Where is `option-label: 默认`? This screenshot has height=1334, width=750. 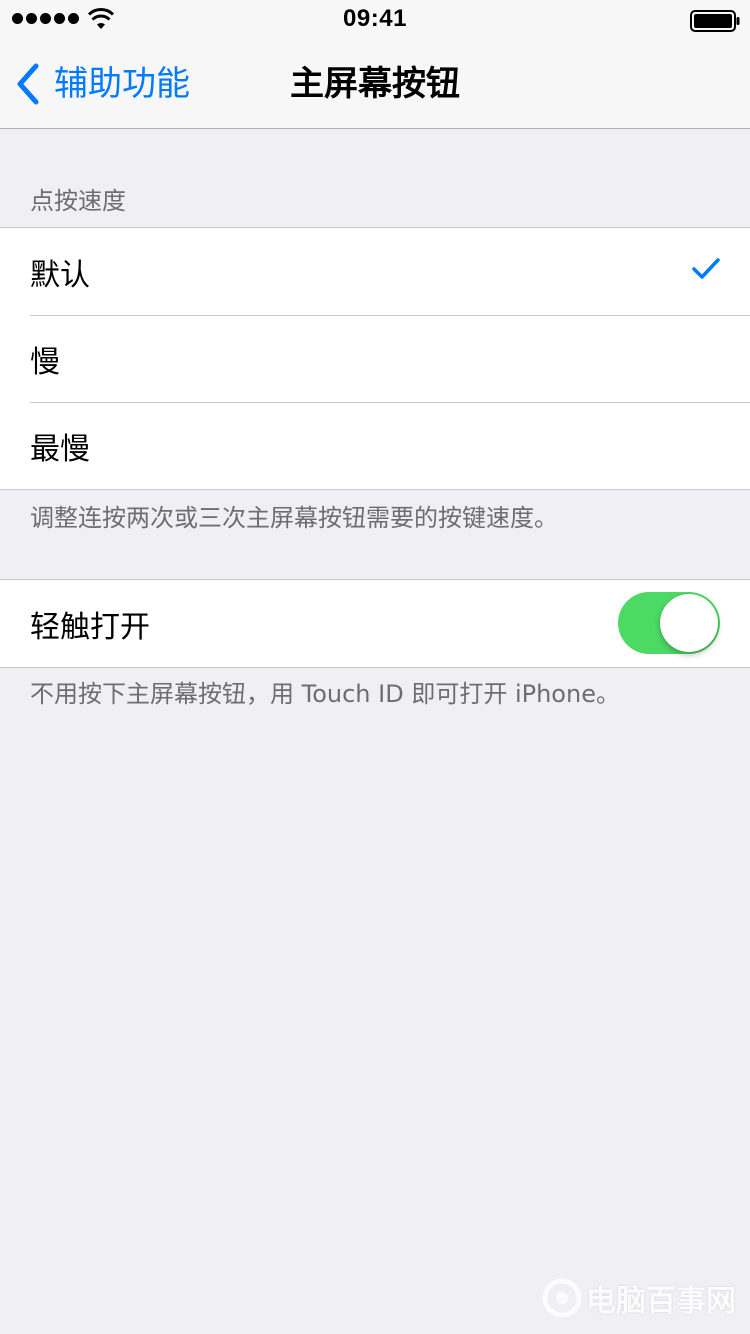
option-label: 默认 is located at coordinates (60, 275).